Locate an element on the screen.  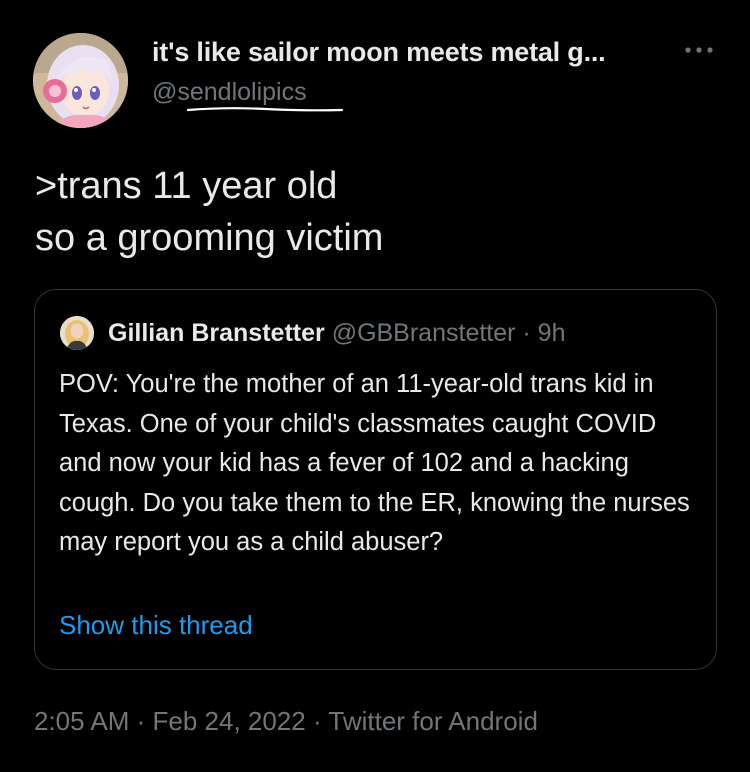
quoted-author-avatar is located at coordinates (77, 333).